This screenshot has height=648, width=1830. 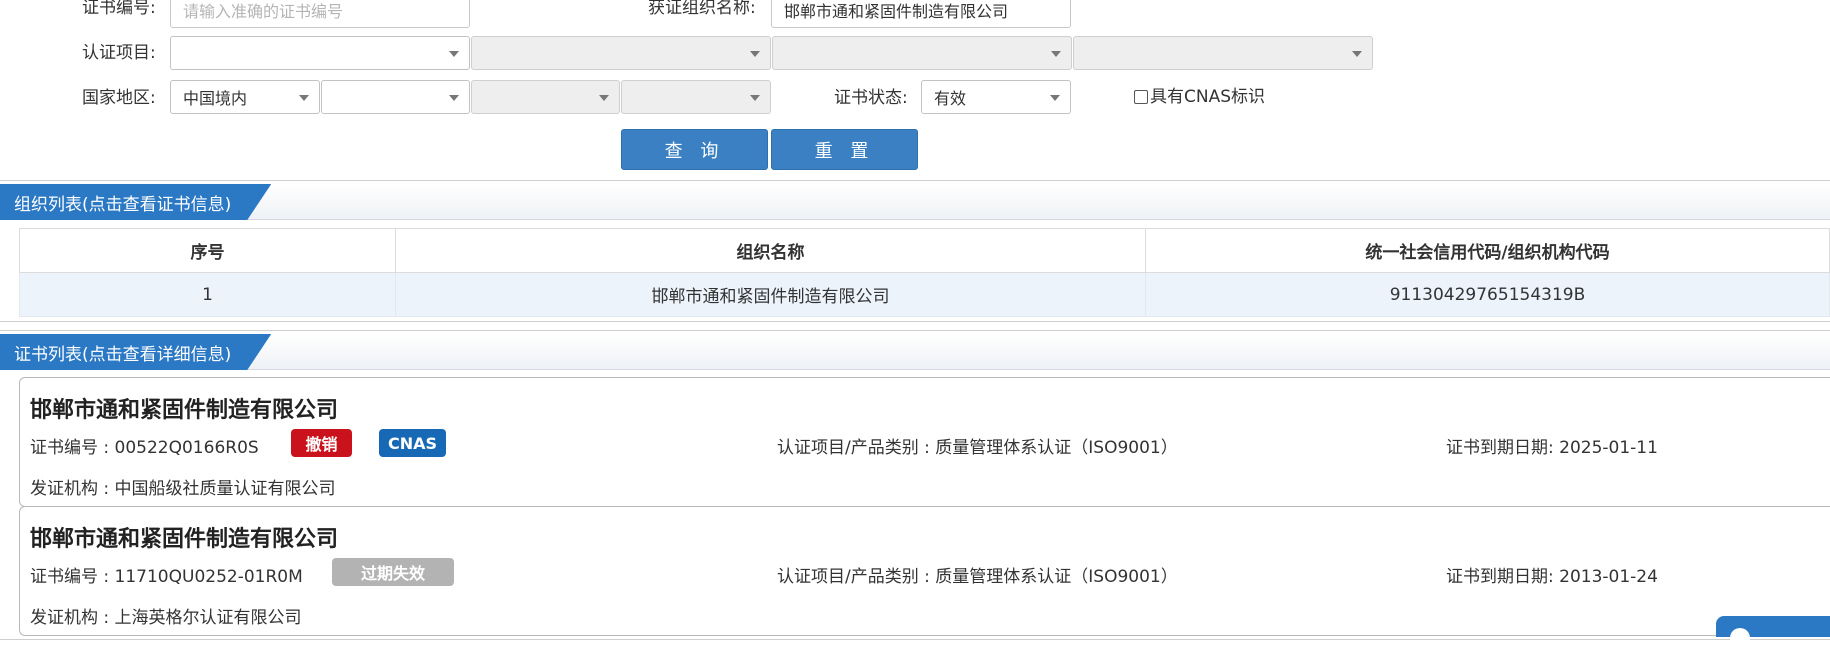 What do you see at coordinates (1199, 97) in the screenshot?
I see `cnas-checkbox-wrap: 具有CNAS标识` at bounding box center [1199, 97].